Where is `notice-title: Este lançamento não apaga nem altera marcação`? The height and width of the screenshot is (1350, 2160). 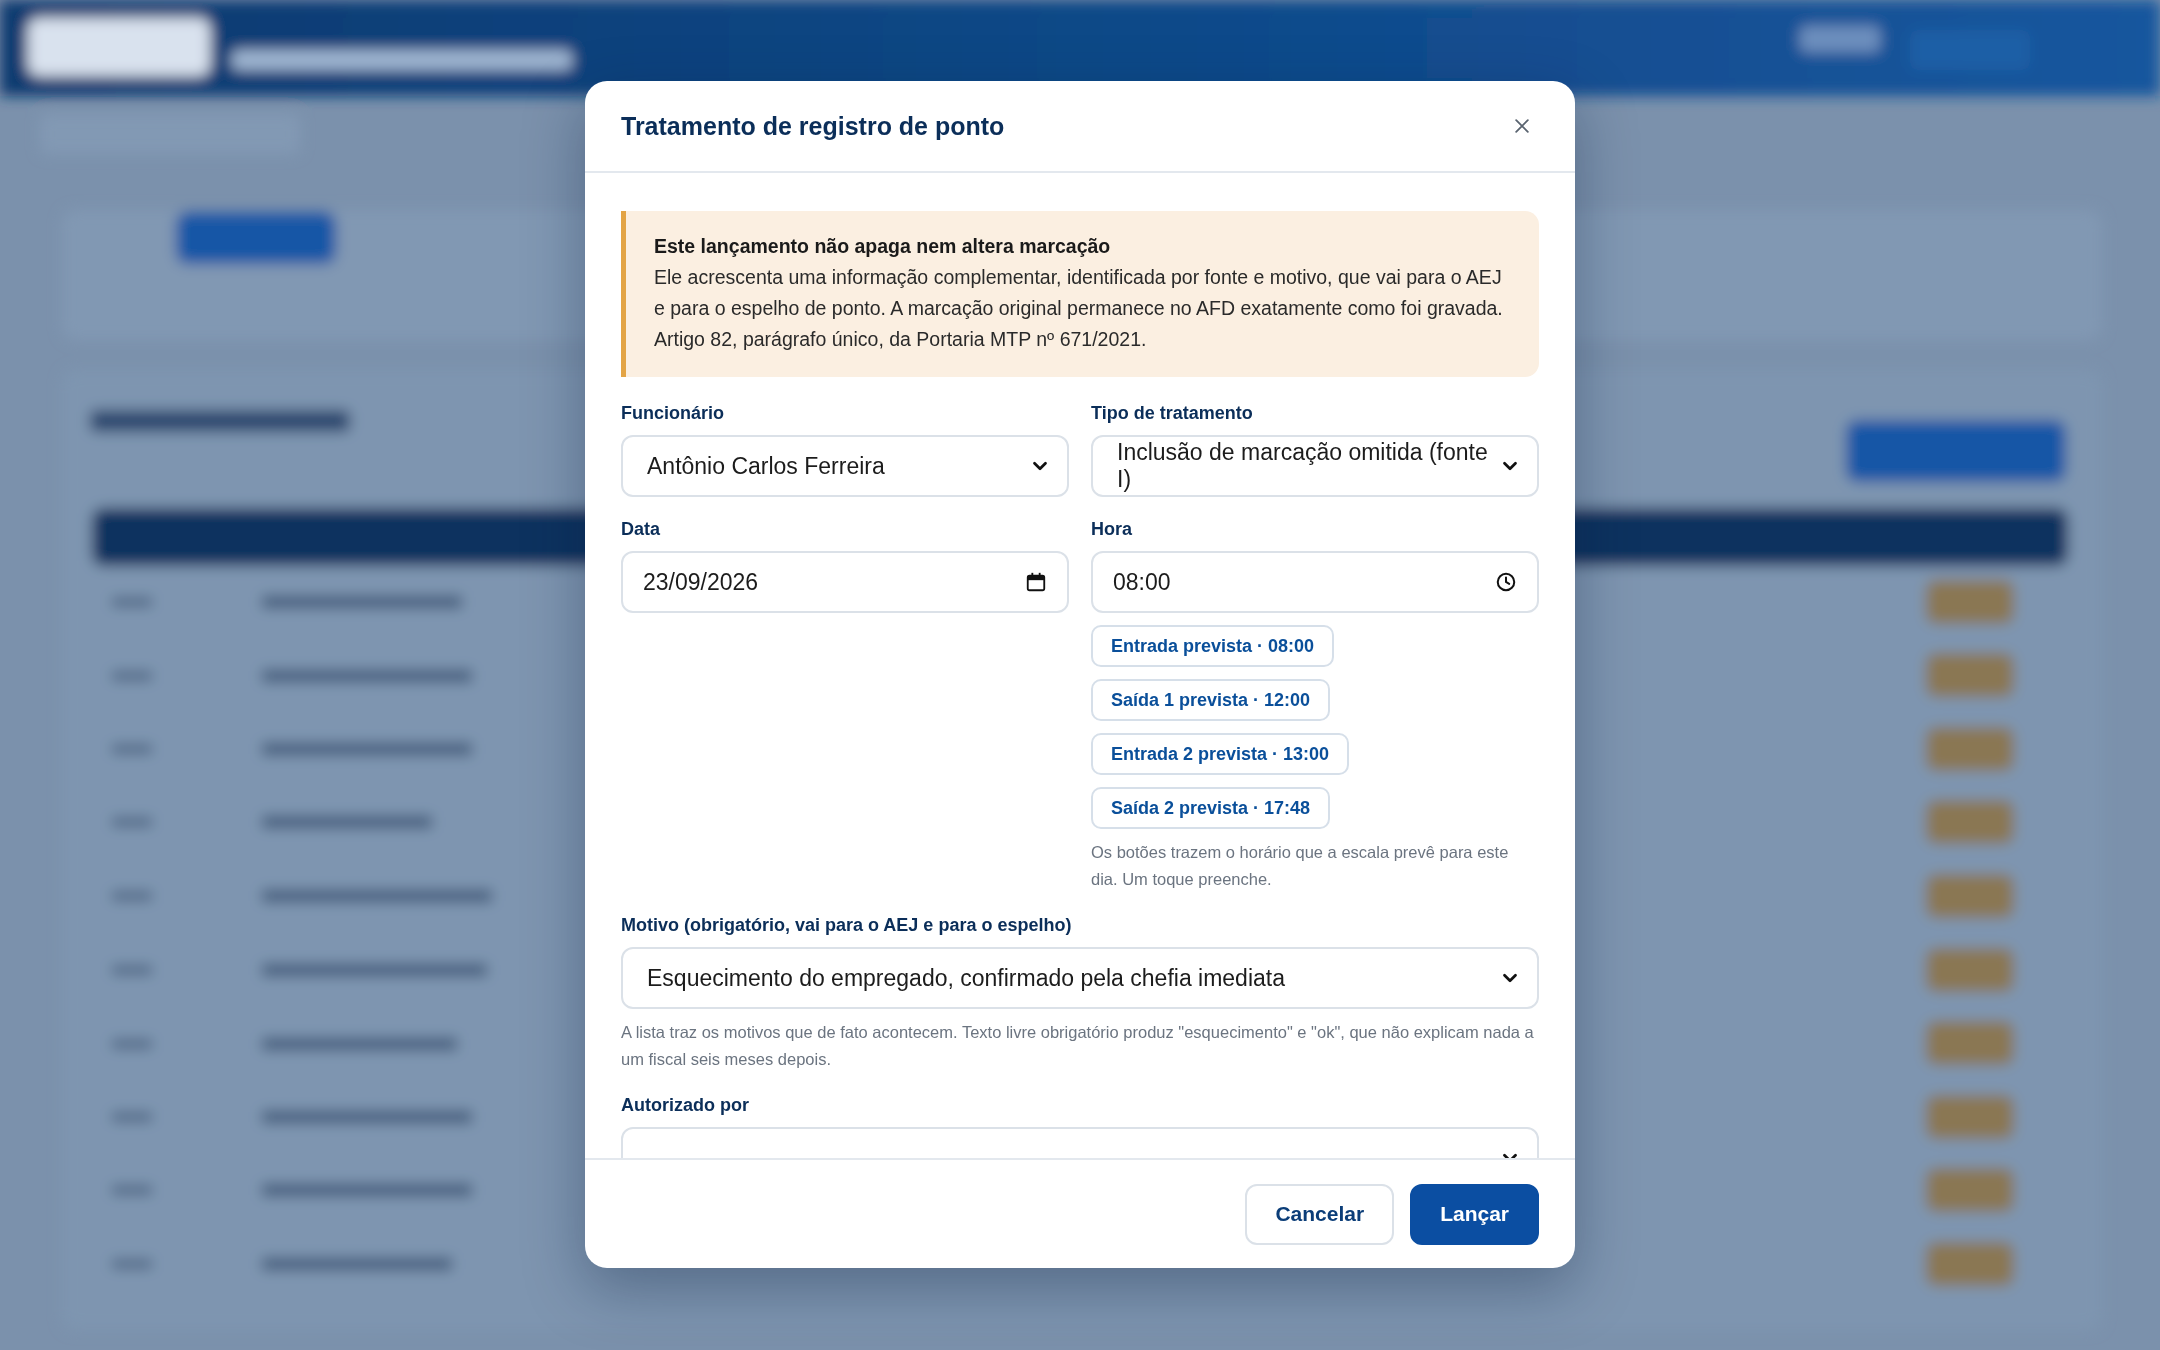 notice-title: Este lançamento não apaga nem altera marcação is located at coordinates (883, 246).